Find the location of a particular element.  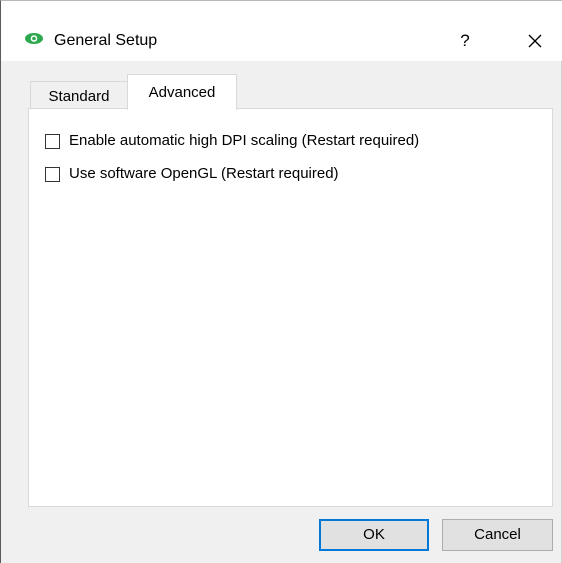

tab-standard-label: Standard is located at coordinates (79, 96).